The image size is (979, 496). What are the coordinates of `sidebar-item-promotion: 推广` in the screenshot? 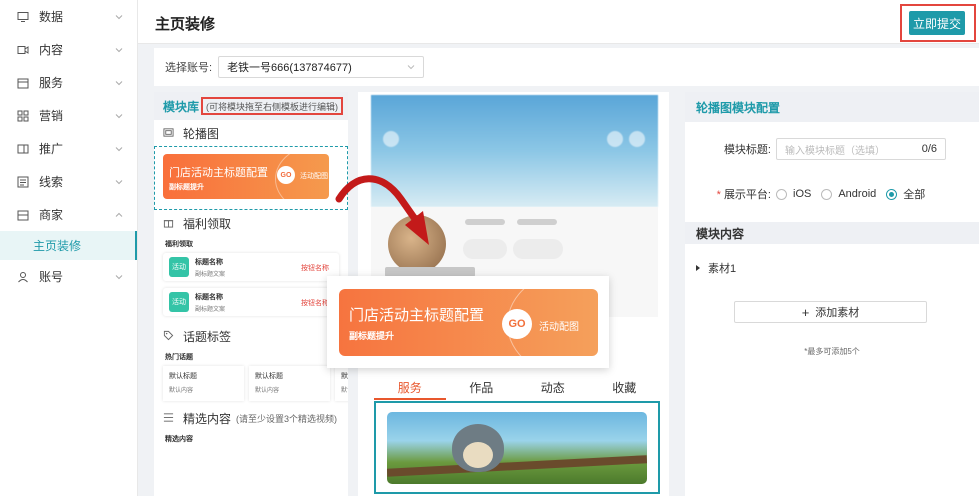 It's located at (68, 148).